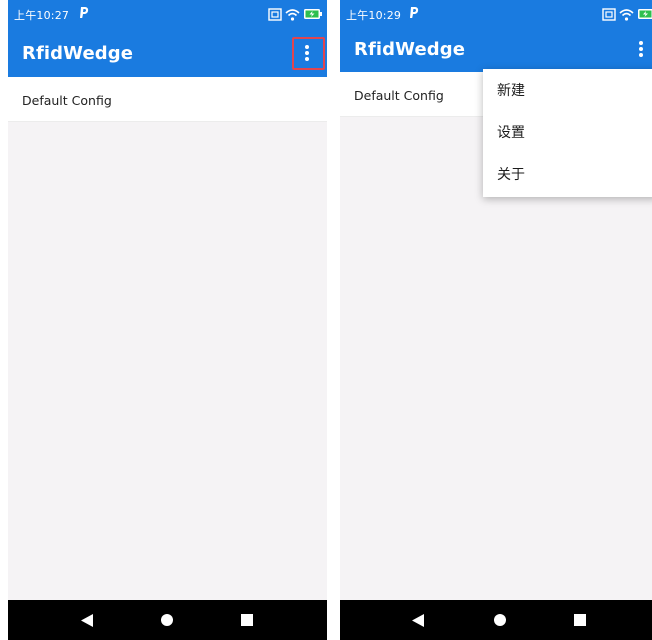 The image size is (652, 640). What do you see at coordinates (167, 14) in the screenshot?
I see `status-bar: 上午10:27` at bounding box center [167, 14].